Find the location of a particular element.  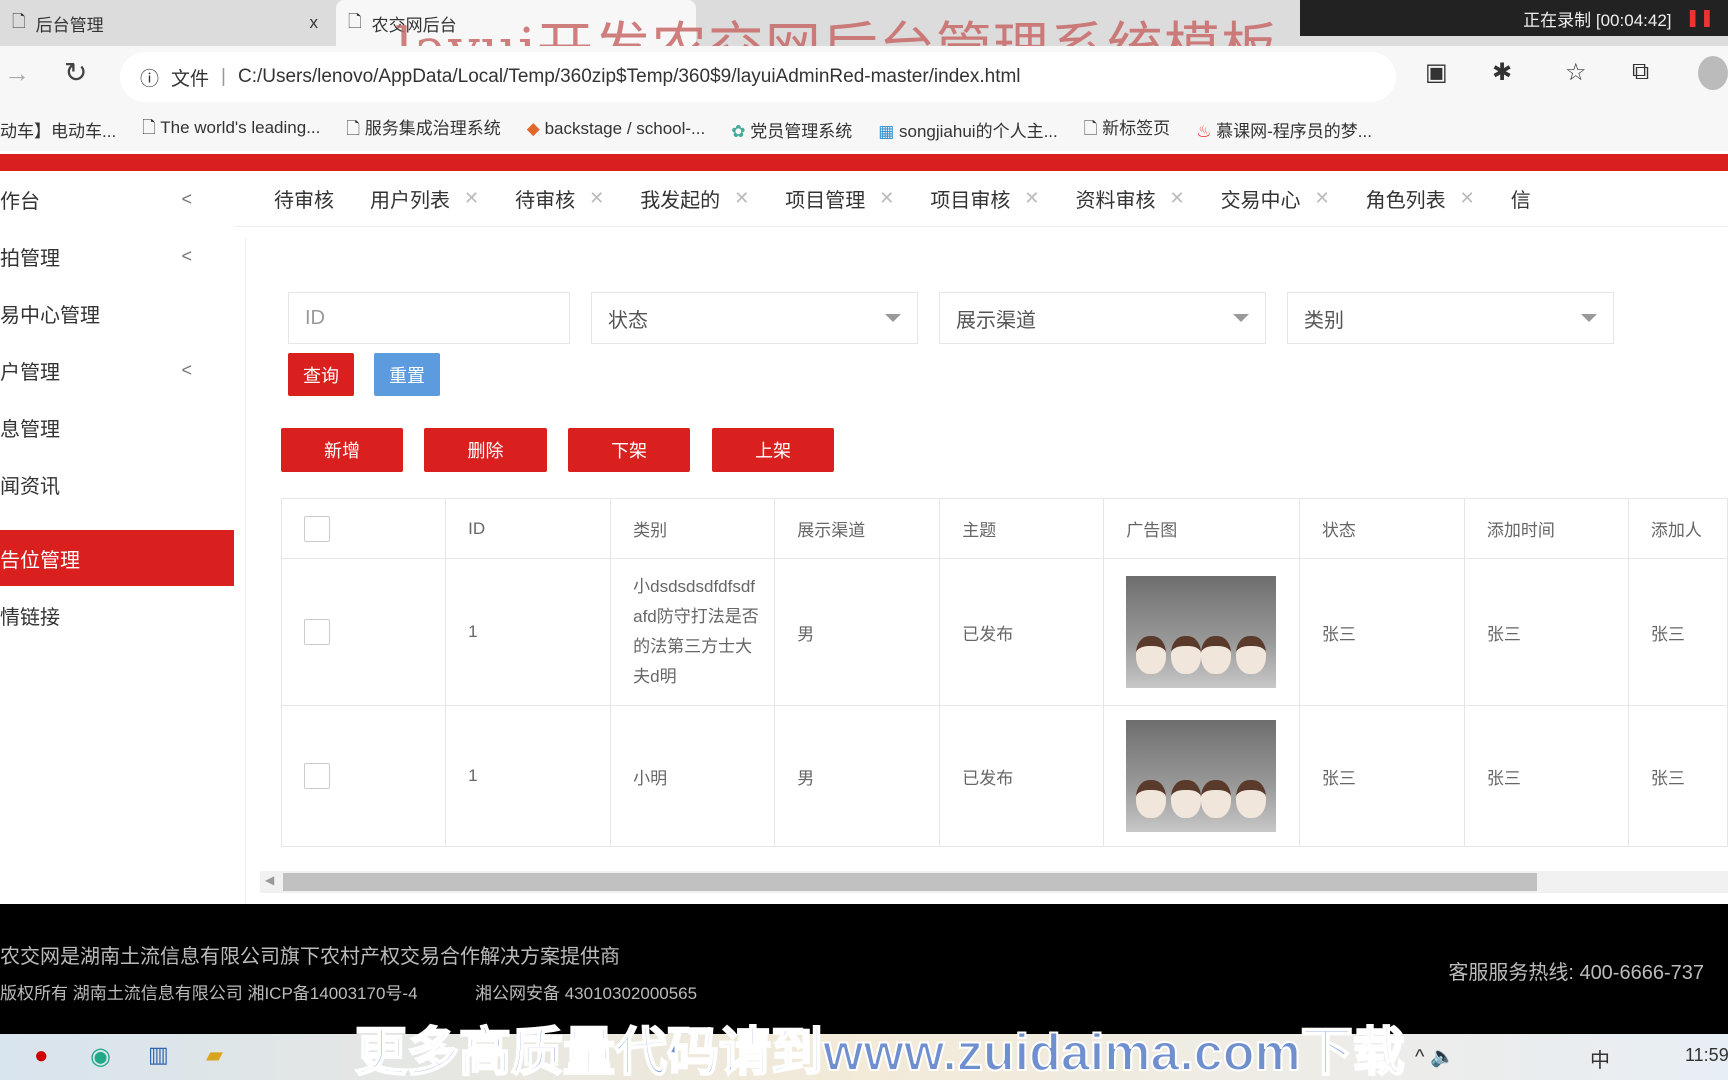

page-tab: 用户列表 ✕ is located at coordinates (424, 198).